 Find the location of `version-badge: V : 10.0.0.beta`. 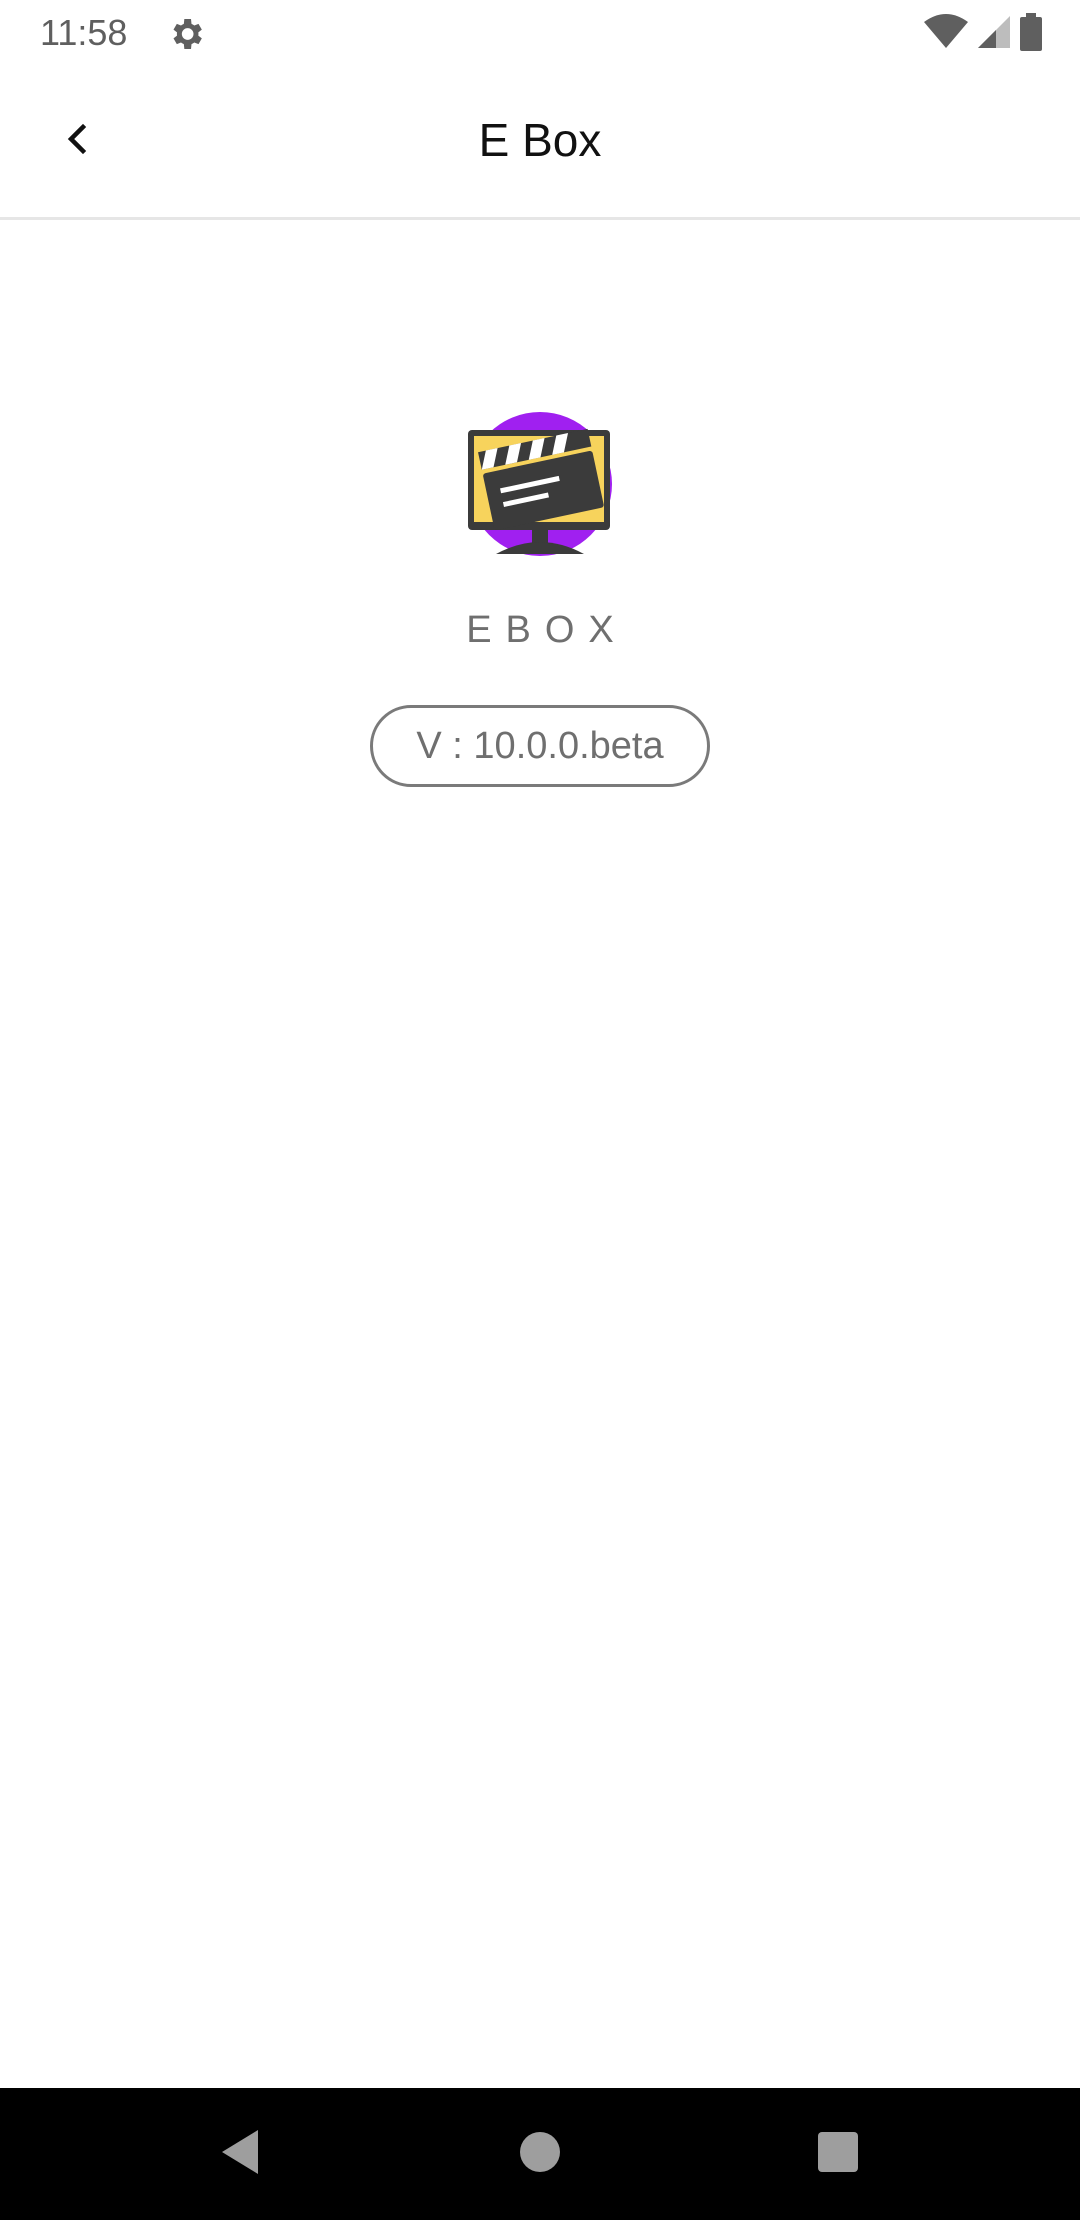

version-badge: V : 10.0.0.beta is located at coordinates (540, 746).